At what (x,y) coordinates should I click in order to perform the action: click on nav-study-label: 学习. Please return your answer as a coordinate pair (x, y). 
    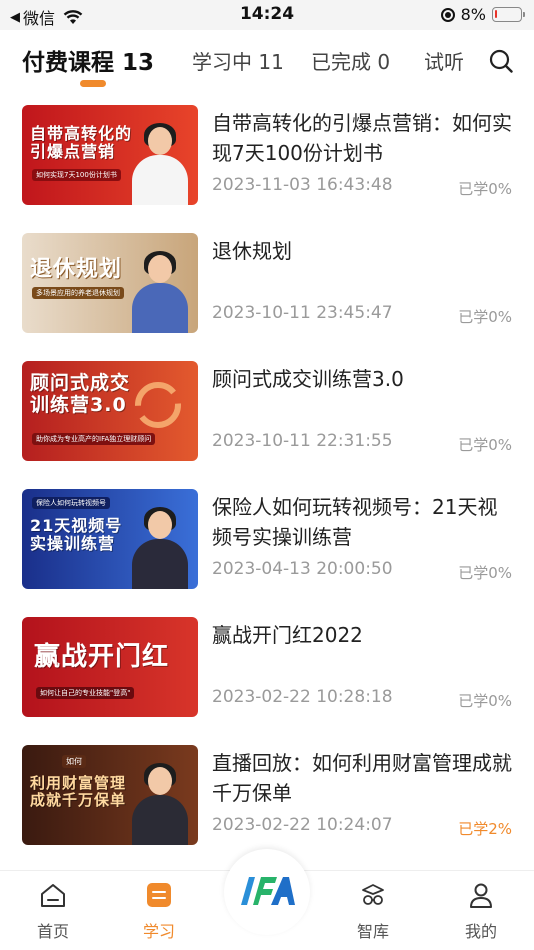
    Looking at the image, I should click on (158, 931).